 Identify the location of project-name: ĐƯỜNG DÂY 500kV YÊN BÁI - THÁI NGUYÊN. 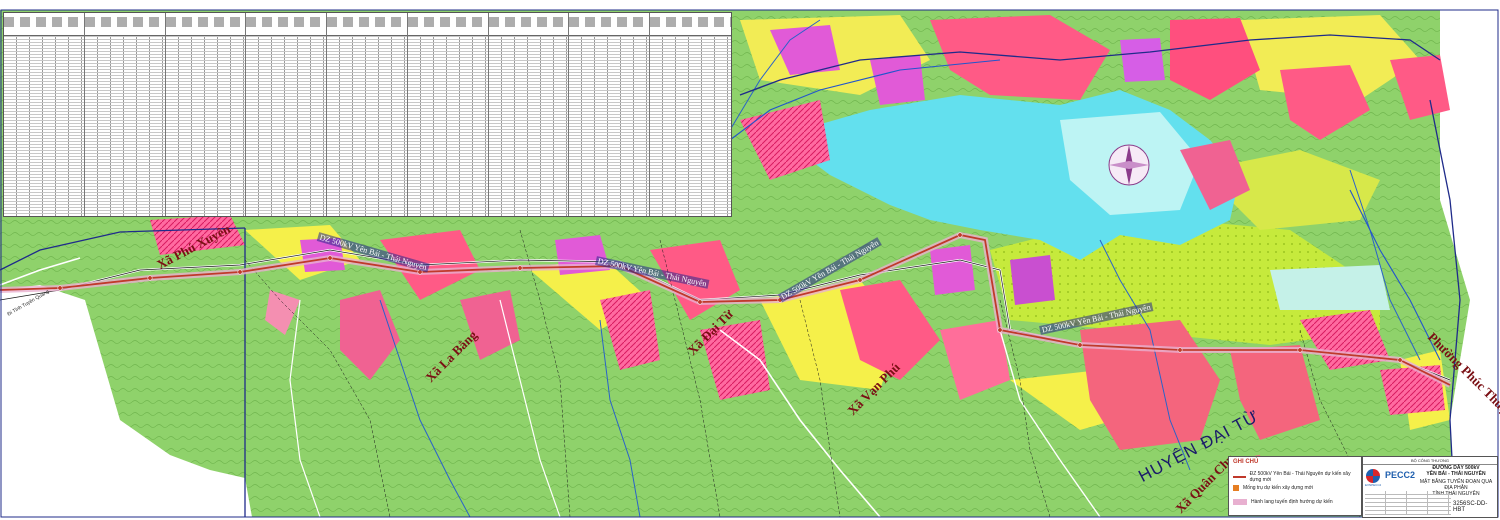
(1456, 471).